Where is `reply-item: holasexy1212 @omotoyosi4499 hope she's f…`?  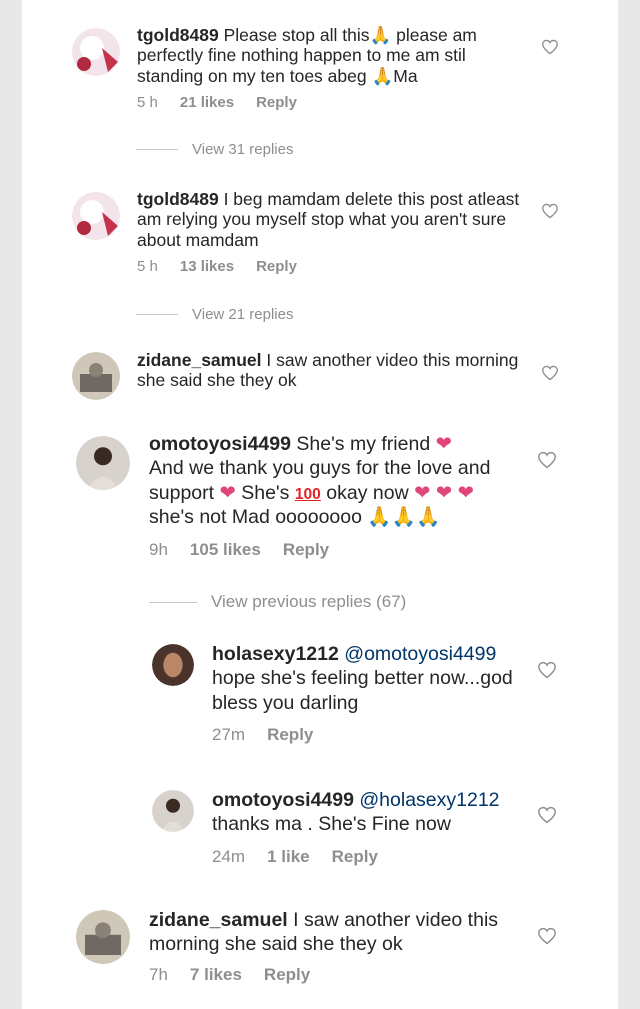
reply-item: holasexy1212 @omotoyosi4499 hope she's f… is located at coordinates (320, 702).